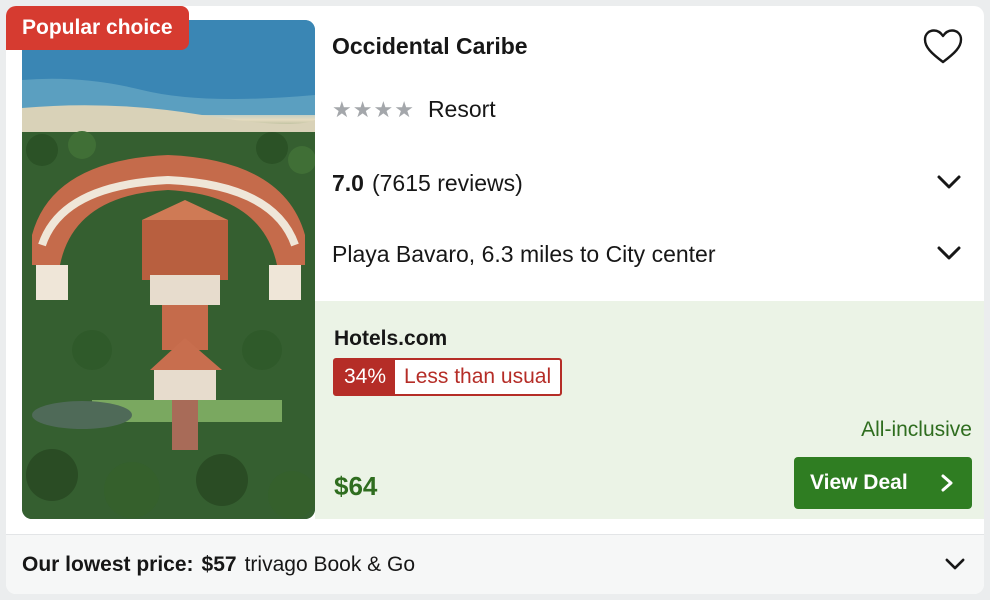 This screenshot has height=600, width=990. Describe the element at coordinates (916, 429) in the screenshot. I see `board-type: All-inclusive` at that location.